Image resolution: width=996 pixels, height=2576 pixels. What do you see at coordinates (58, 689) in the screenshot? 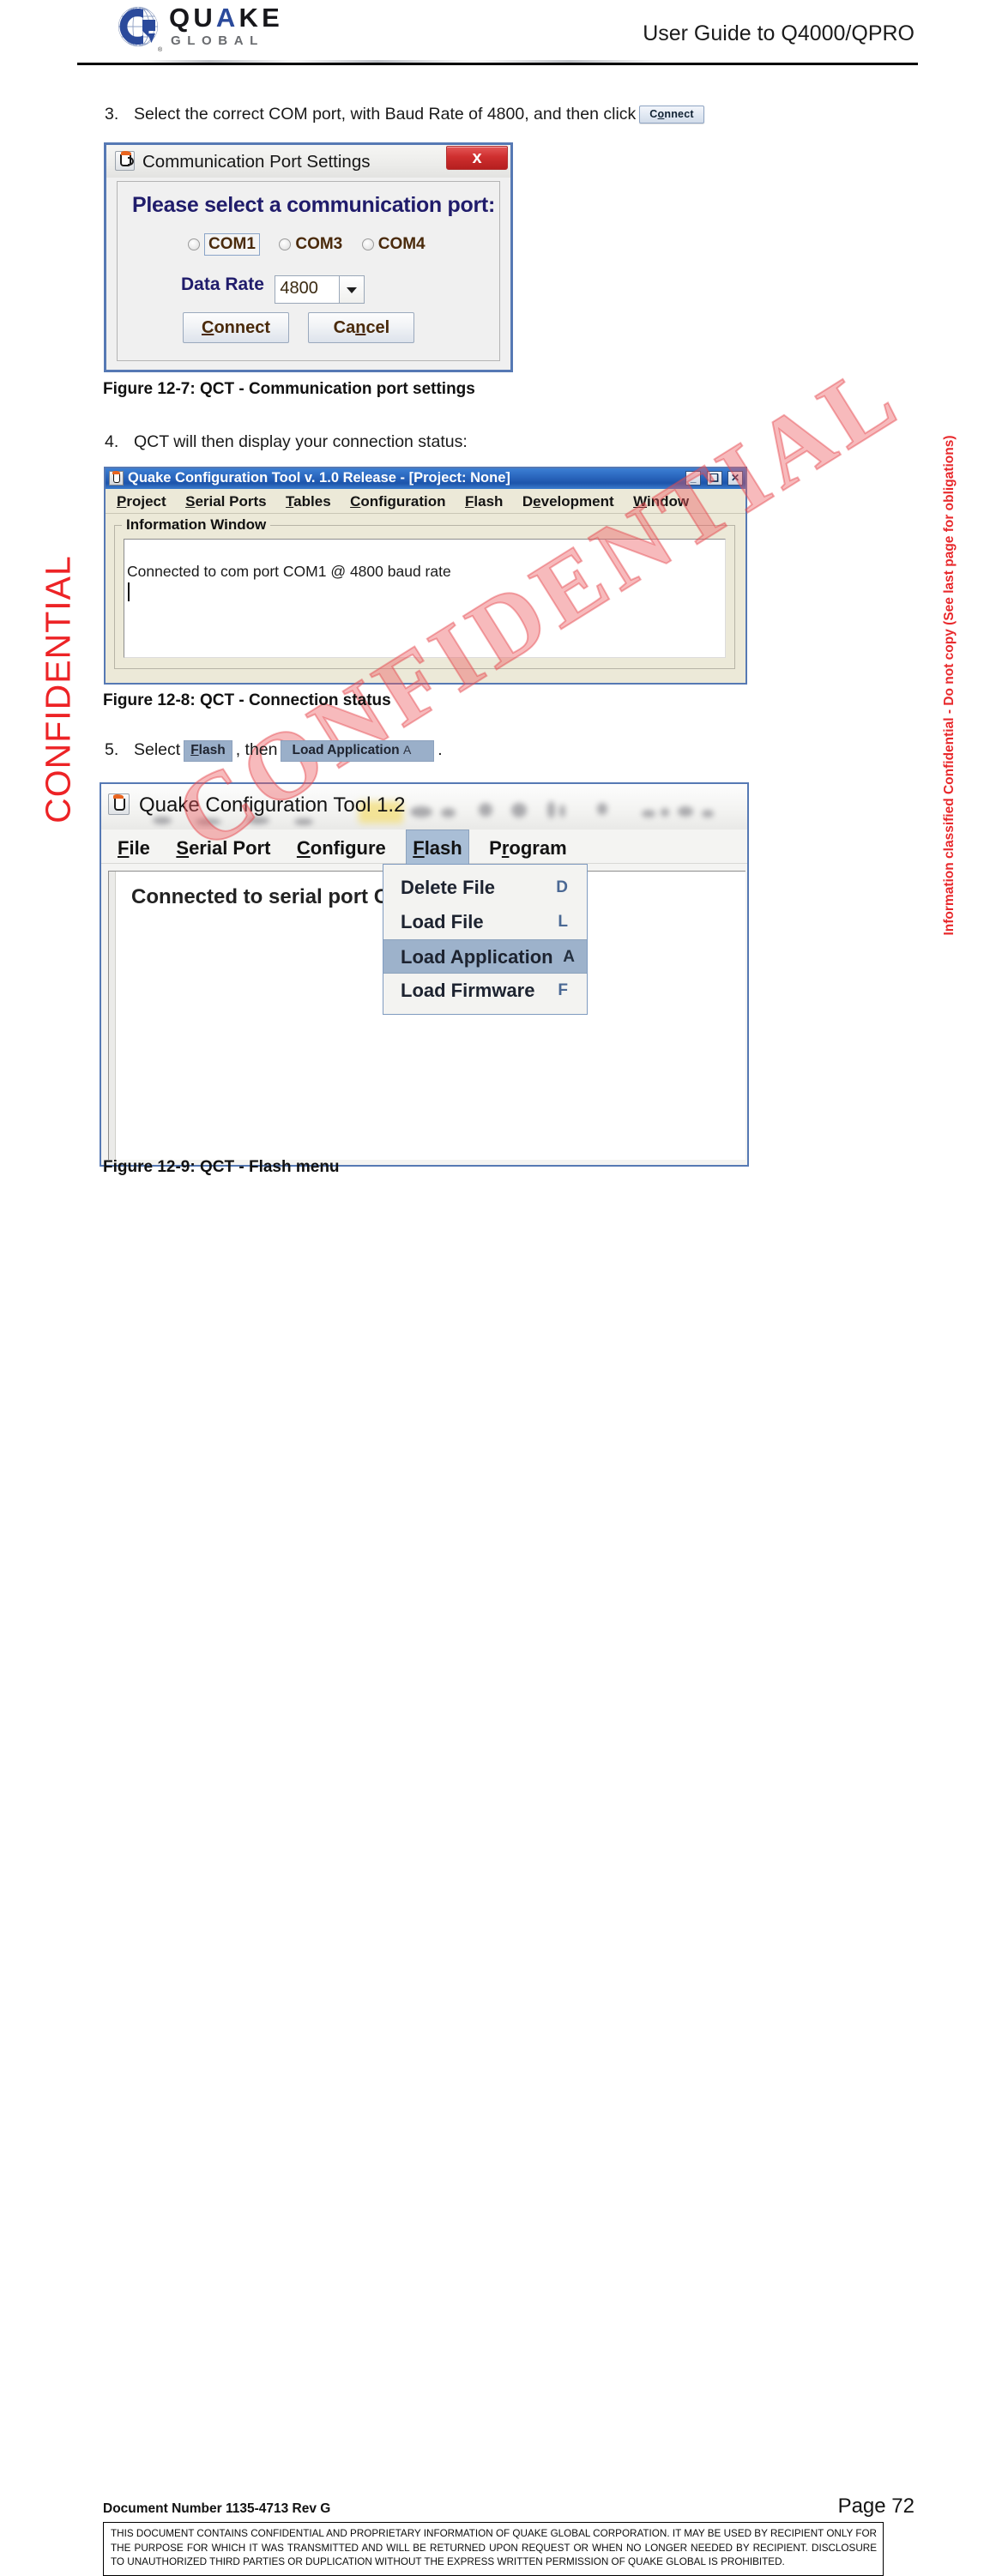
I see `left-confidential-mark: CONFIDENTIAL` at bounding box center [58, 689].